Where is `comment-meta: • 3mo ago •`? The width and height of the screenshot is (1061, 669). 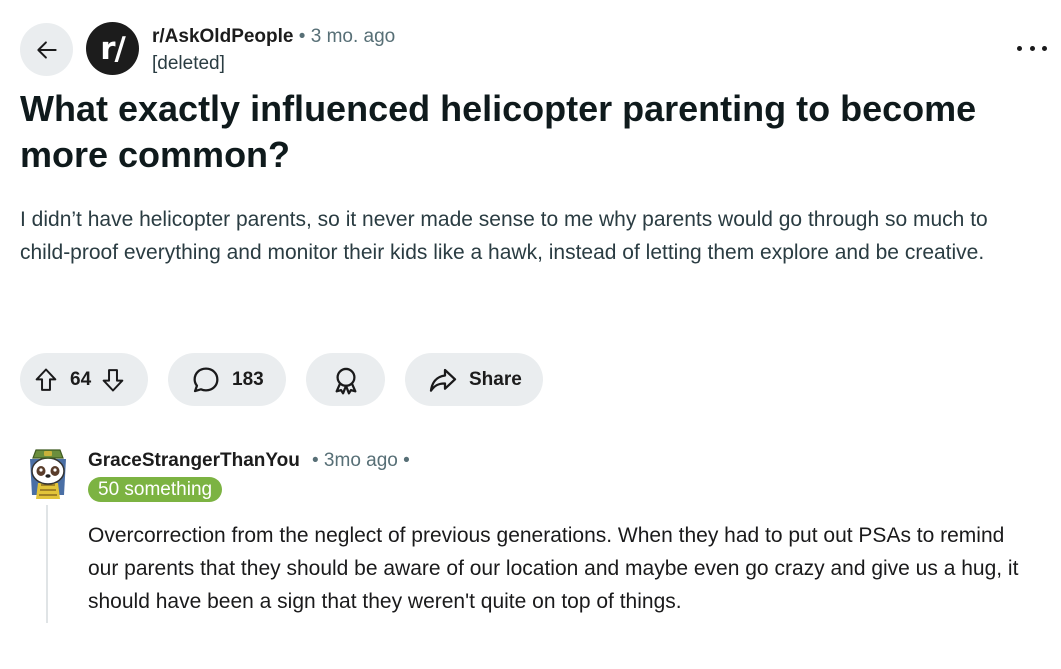 comment-meta: • 3mo ago • is located at coordinates (361, 460).